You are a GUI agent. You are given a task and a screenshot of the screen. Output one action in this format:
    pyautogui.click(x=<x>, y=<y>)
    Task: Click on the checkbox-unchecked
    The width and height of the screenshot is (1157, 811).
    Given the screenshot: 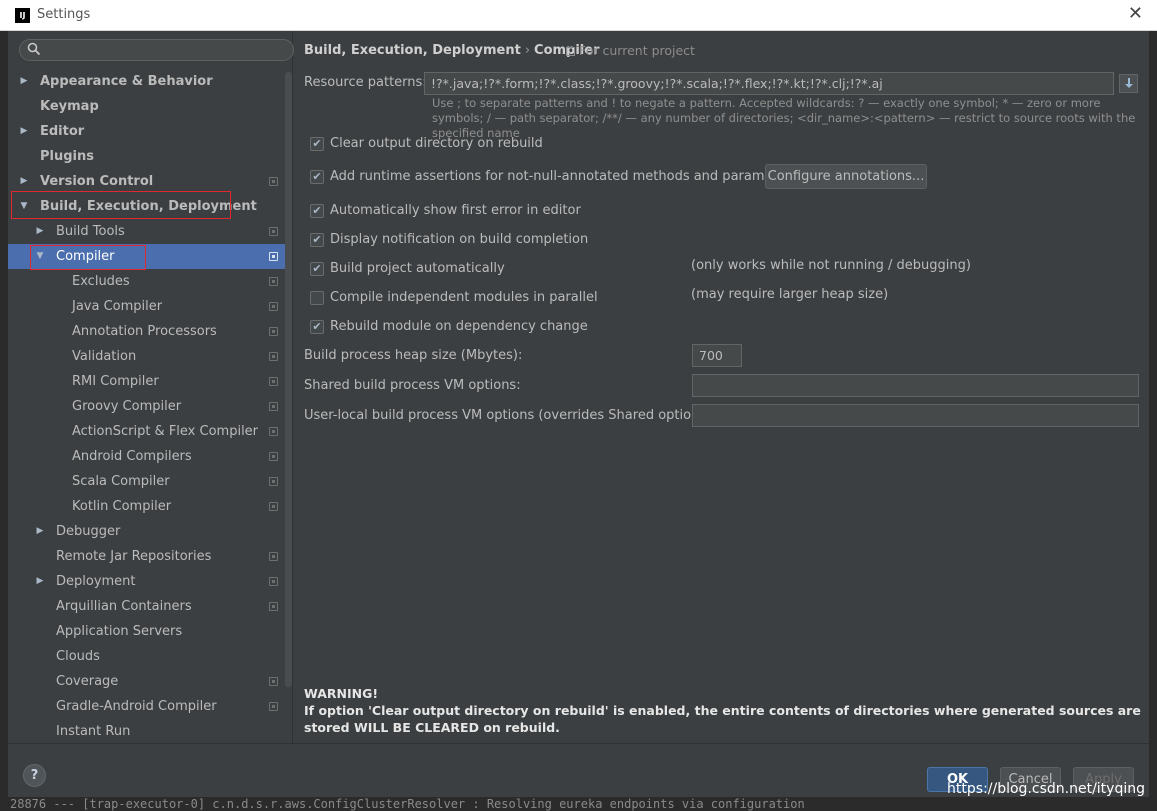 What is the action you would take?
    pyautogui.click(x=317, y=298)
    